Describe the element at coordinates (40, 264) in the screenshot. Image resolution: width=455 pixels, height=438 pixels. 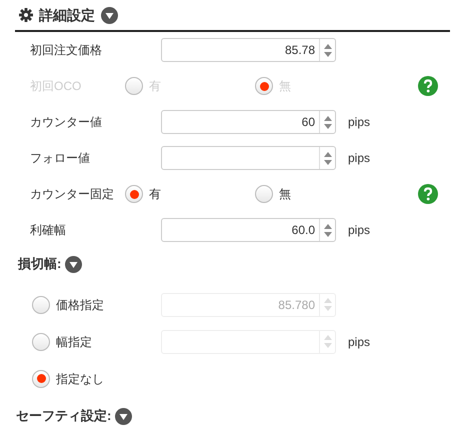
I see `section-title: 損切幅:` at that location.